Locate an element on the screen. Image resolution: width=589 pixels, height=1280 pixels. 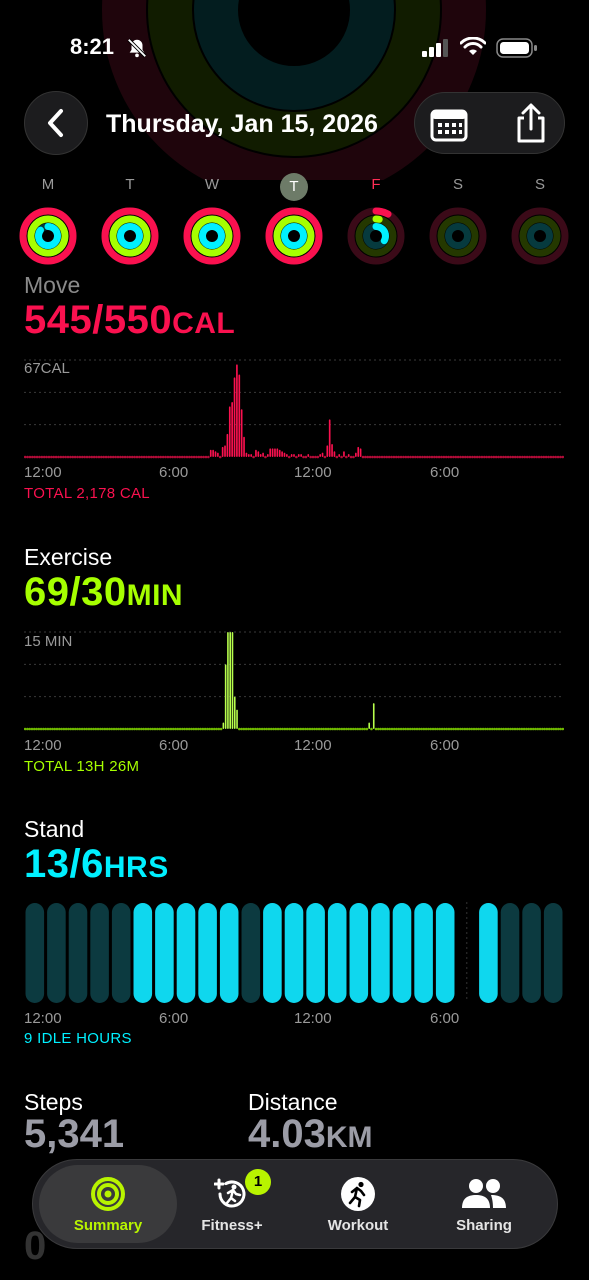
calendar-icon is located at coordinates (449, 124).